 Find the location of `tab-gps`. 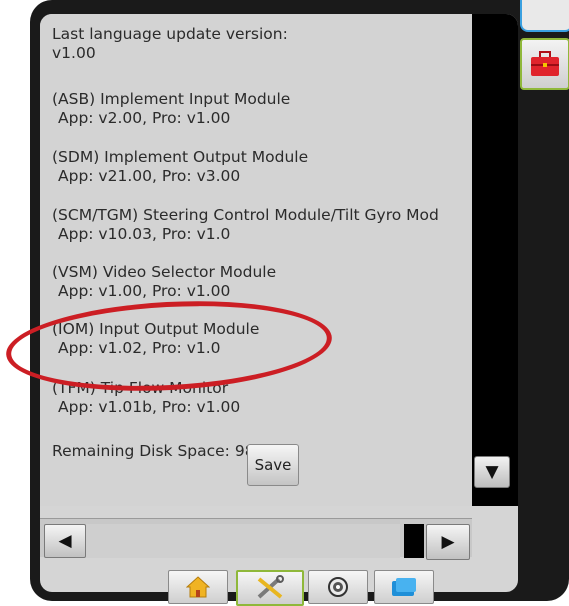

tab-gps is located at coordinates (338, 587).